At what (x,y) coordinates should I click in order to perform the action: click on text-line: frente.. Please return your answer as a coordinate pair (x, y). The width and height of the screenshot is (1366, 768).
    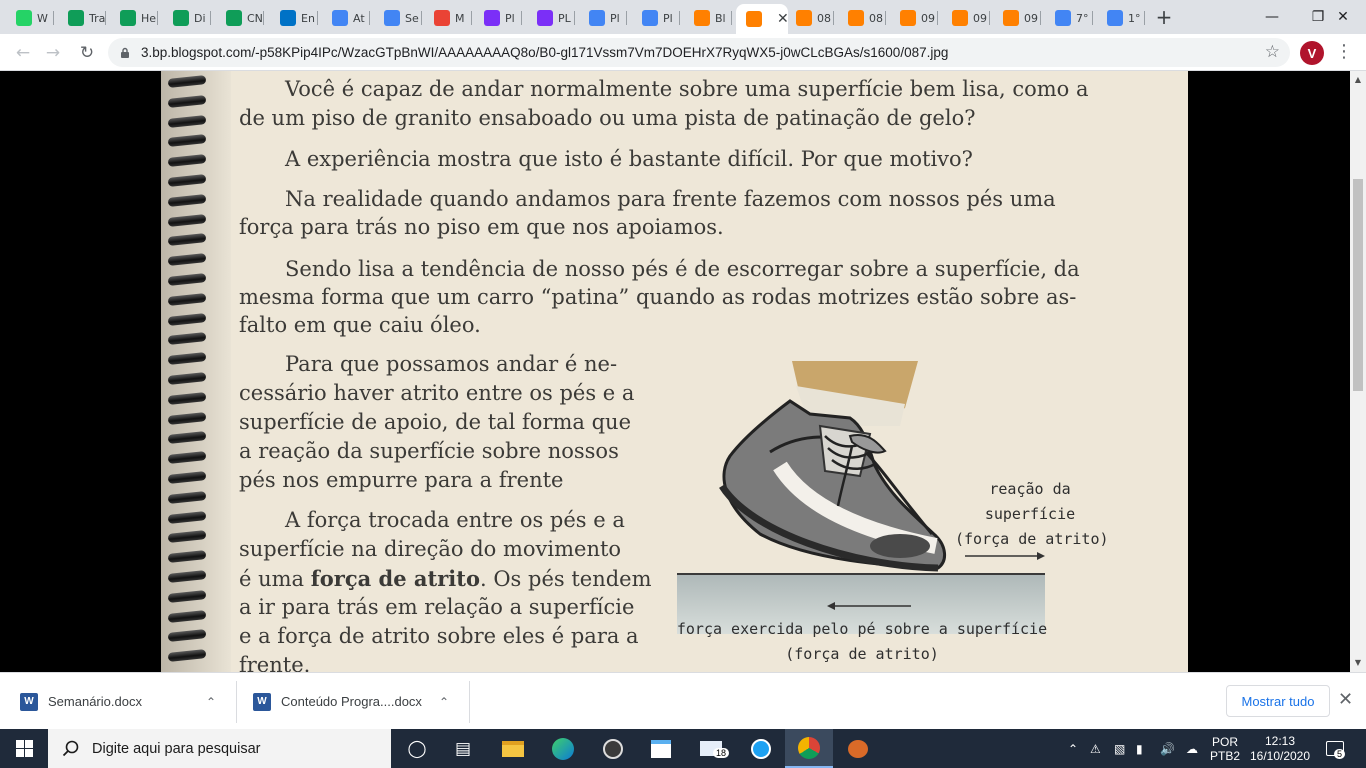
    Looking at the image, I should click on (275, 662).